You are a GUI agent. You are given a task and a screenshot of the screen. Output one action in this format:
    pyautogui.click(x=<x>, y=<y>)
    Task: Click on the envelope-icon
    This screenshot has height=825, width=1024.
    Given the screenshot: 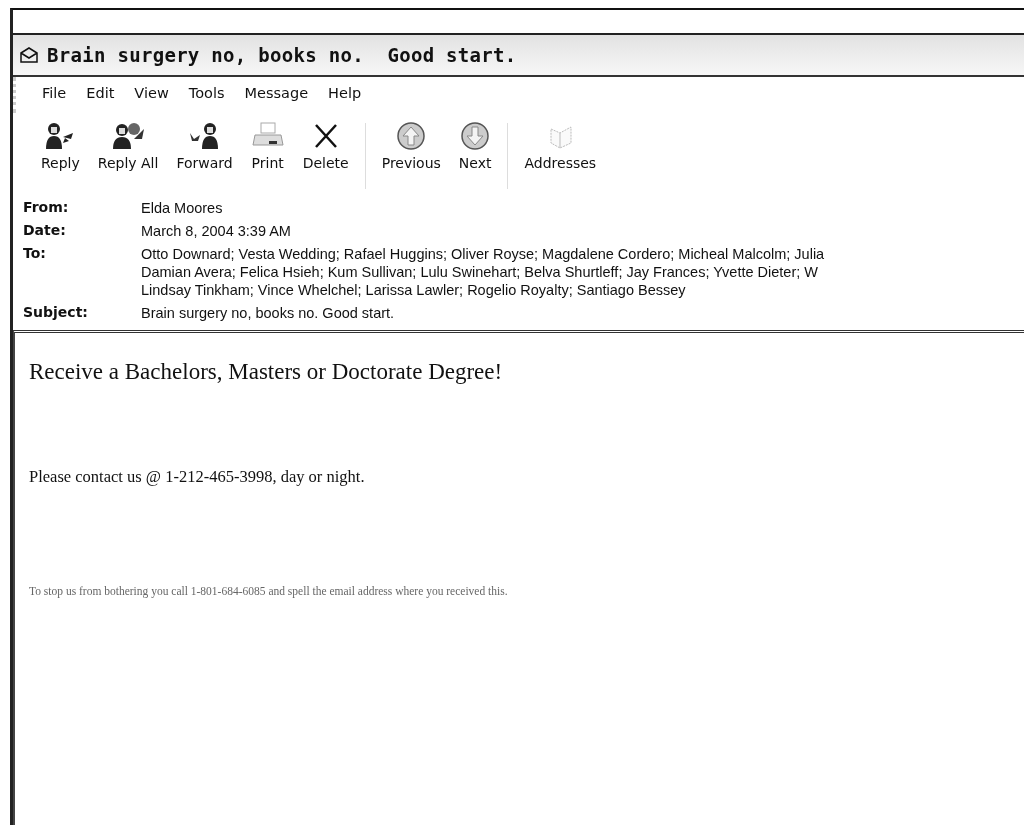 What is the action you would take?
    pyautogui.click(x=29, y=55)
    